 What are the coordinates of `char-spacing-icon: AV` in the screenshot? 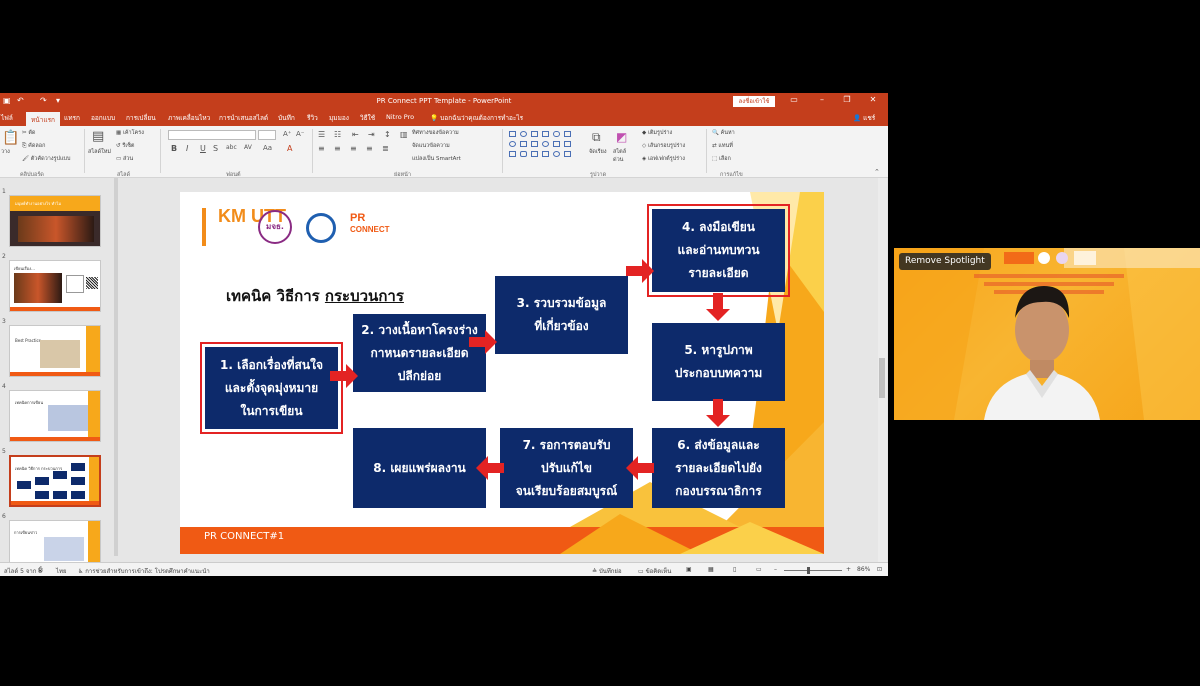 It's located at (248, 147).